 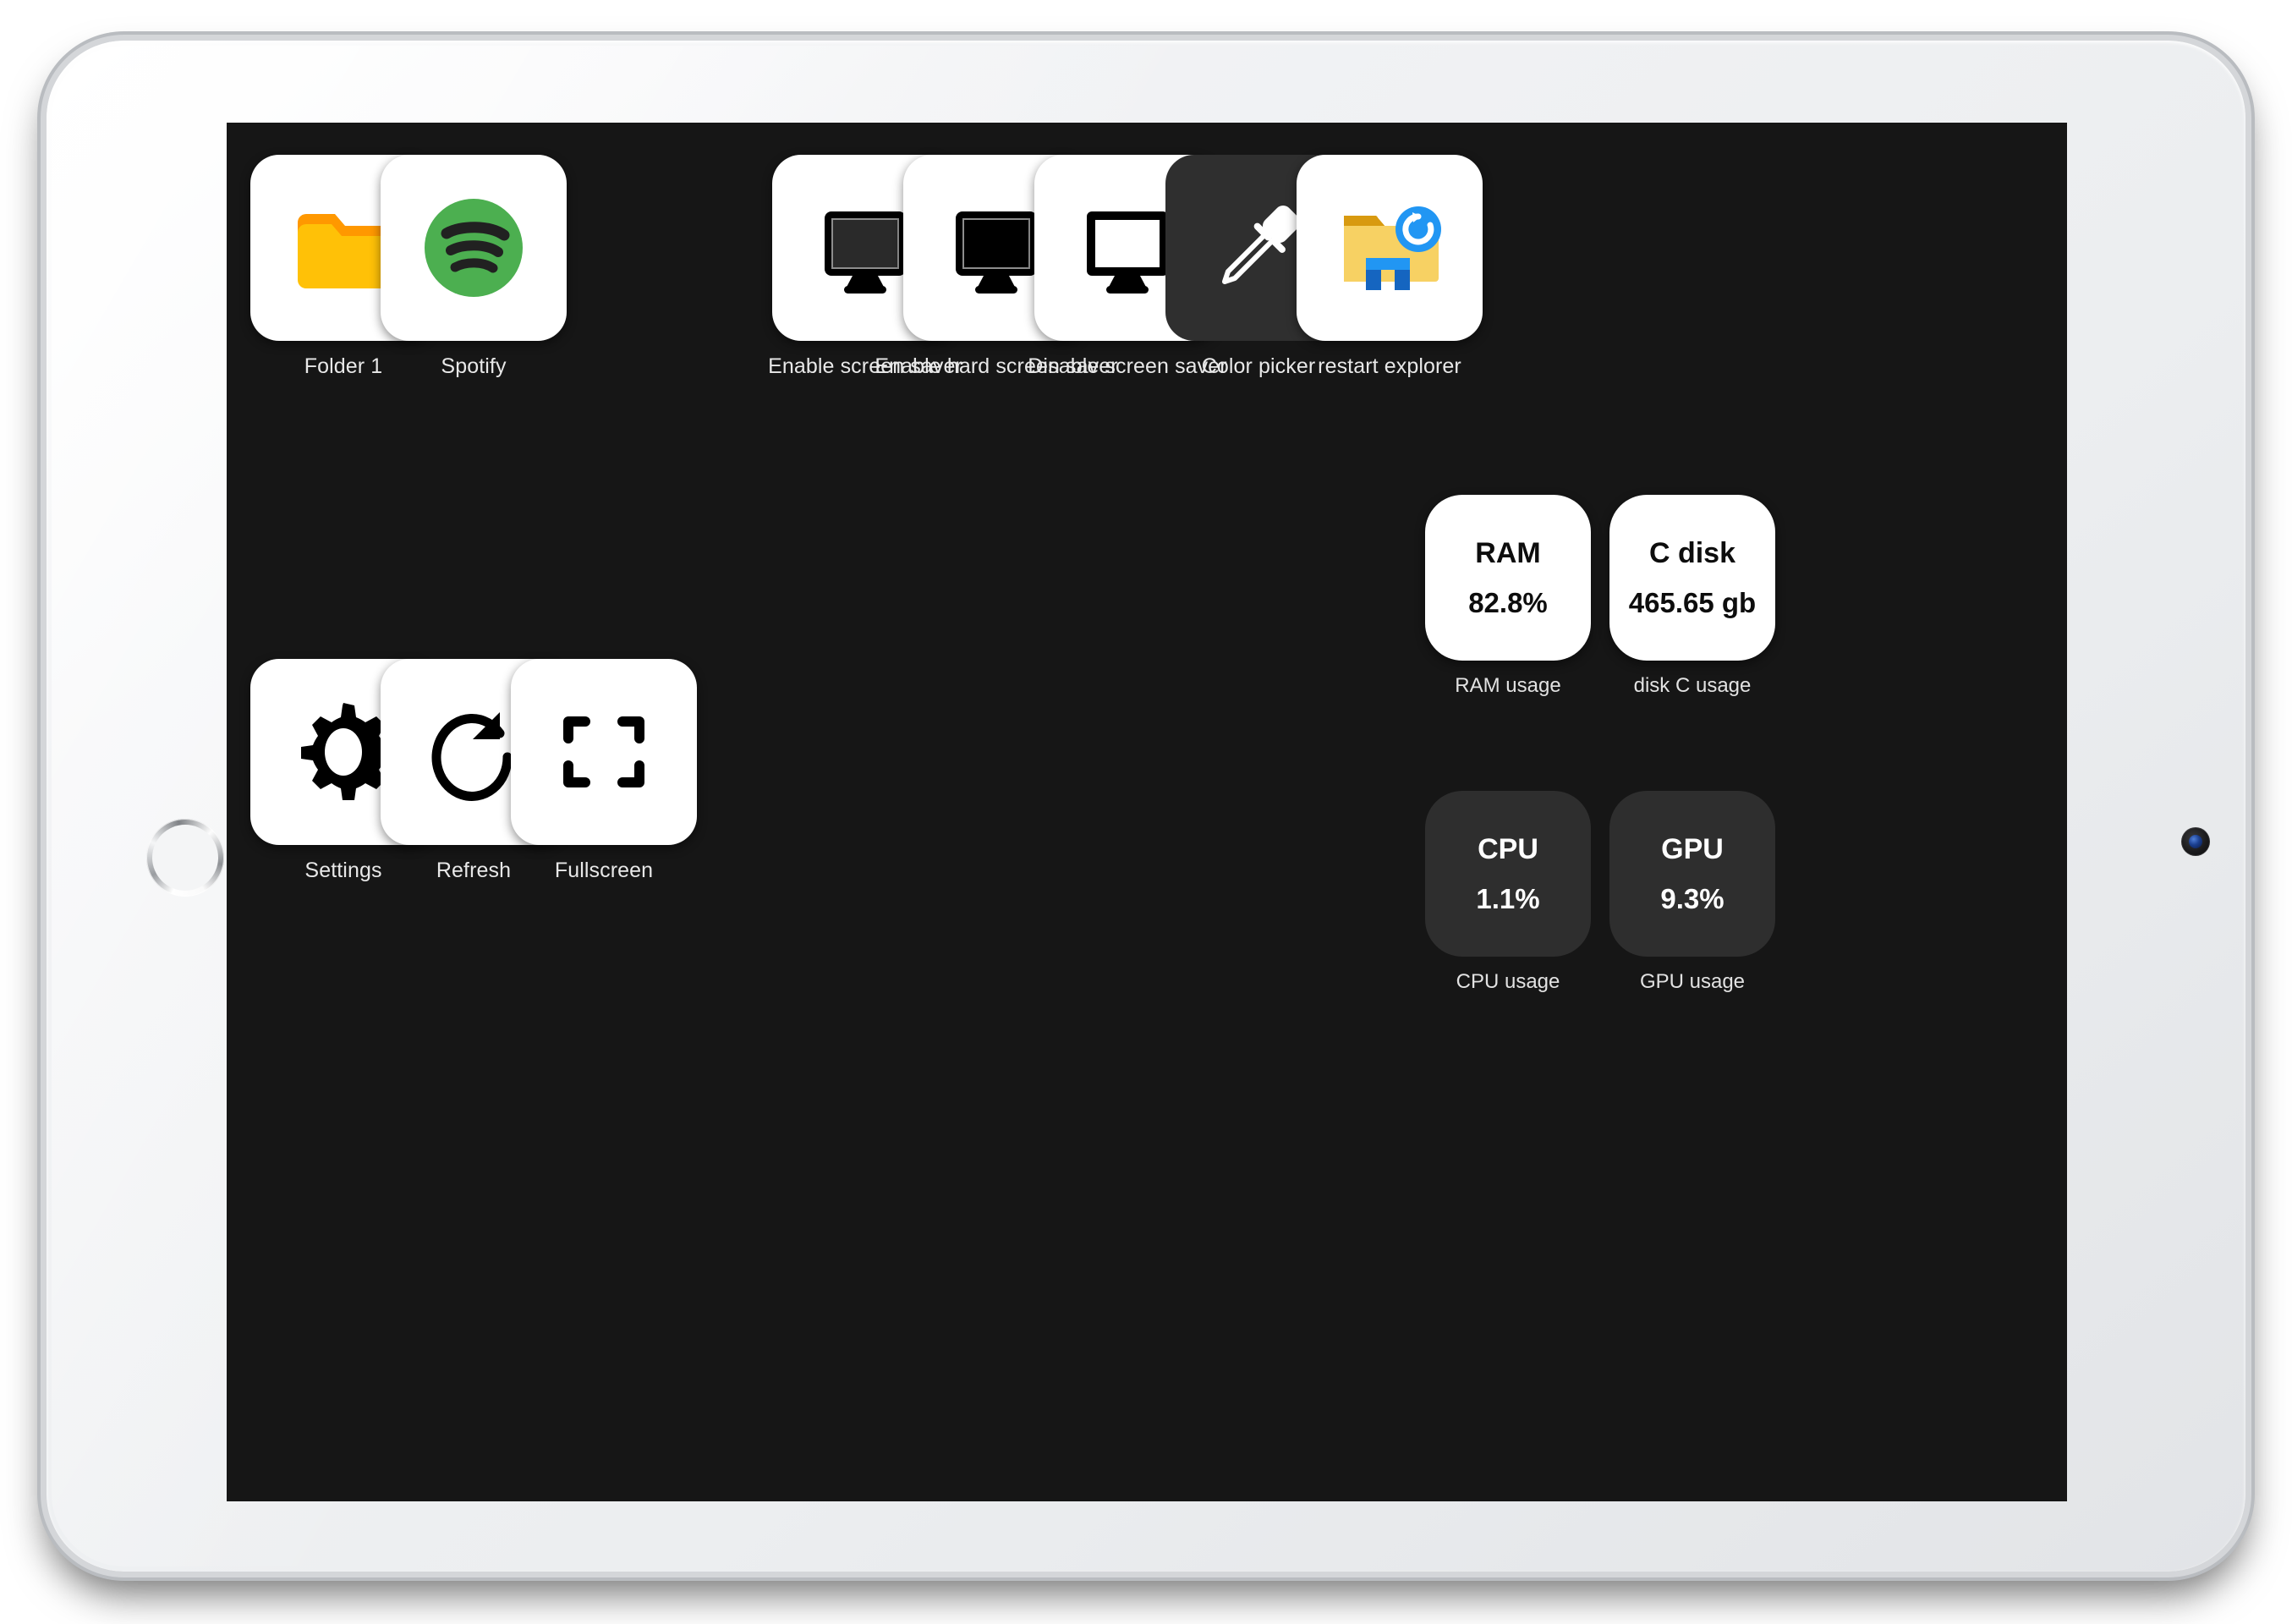 I want to click on control-tile, so click(x=604, y=752).